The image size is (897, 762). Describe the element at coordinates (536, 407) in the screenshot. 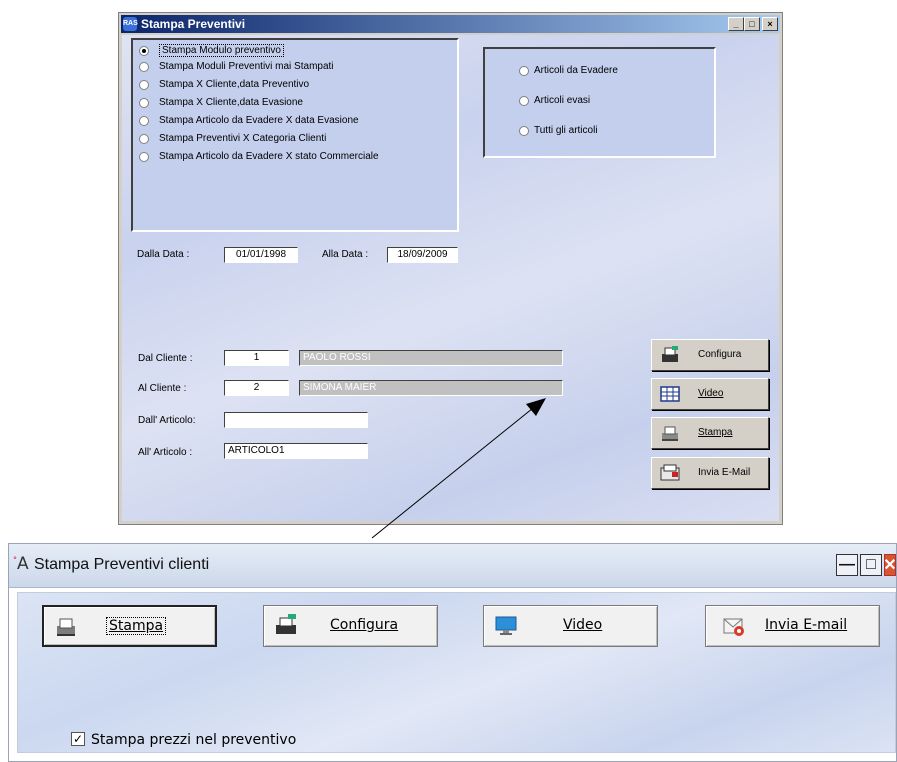

I see `arrow-head` at that location.